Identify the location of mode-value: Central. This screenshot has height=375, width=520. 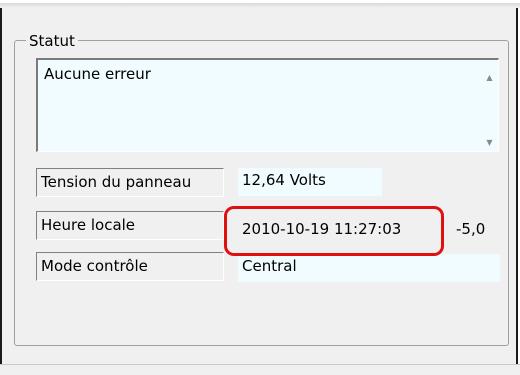
(369, 268).